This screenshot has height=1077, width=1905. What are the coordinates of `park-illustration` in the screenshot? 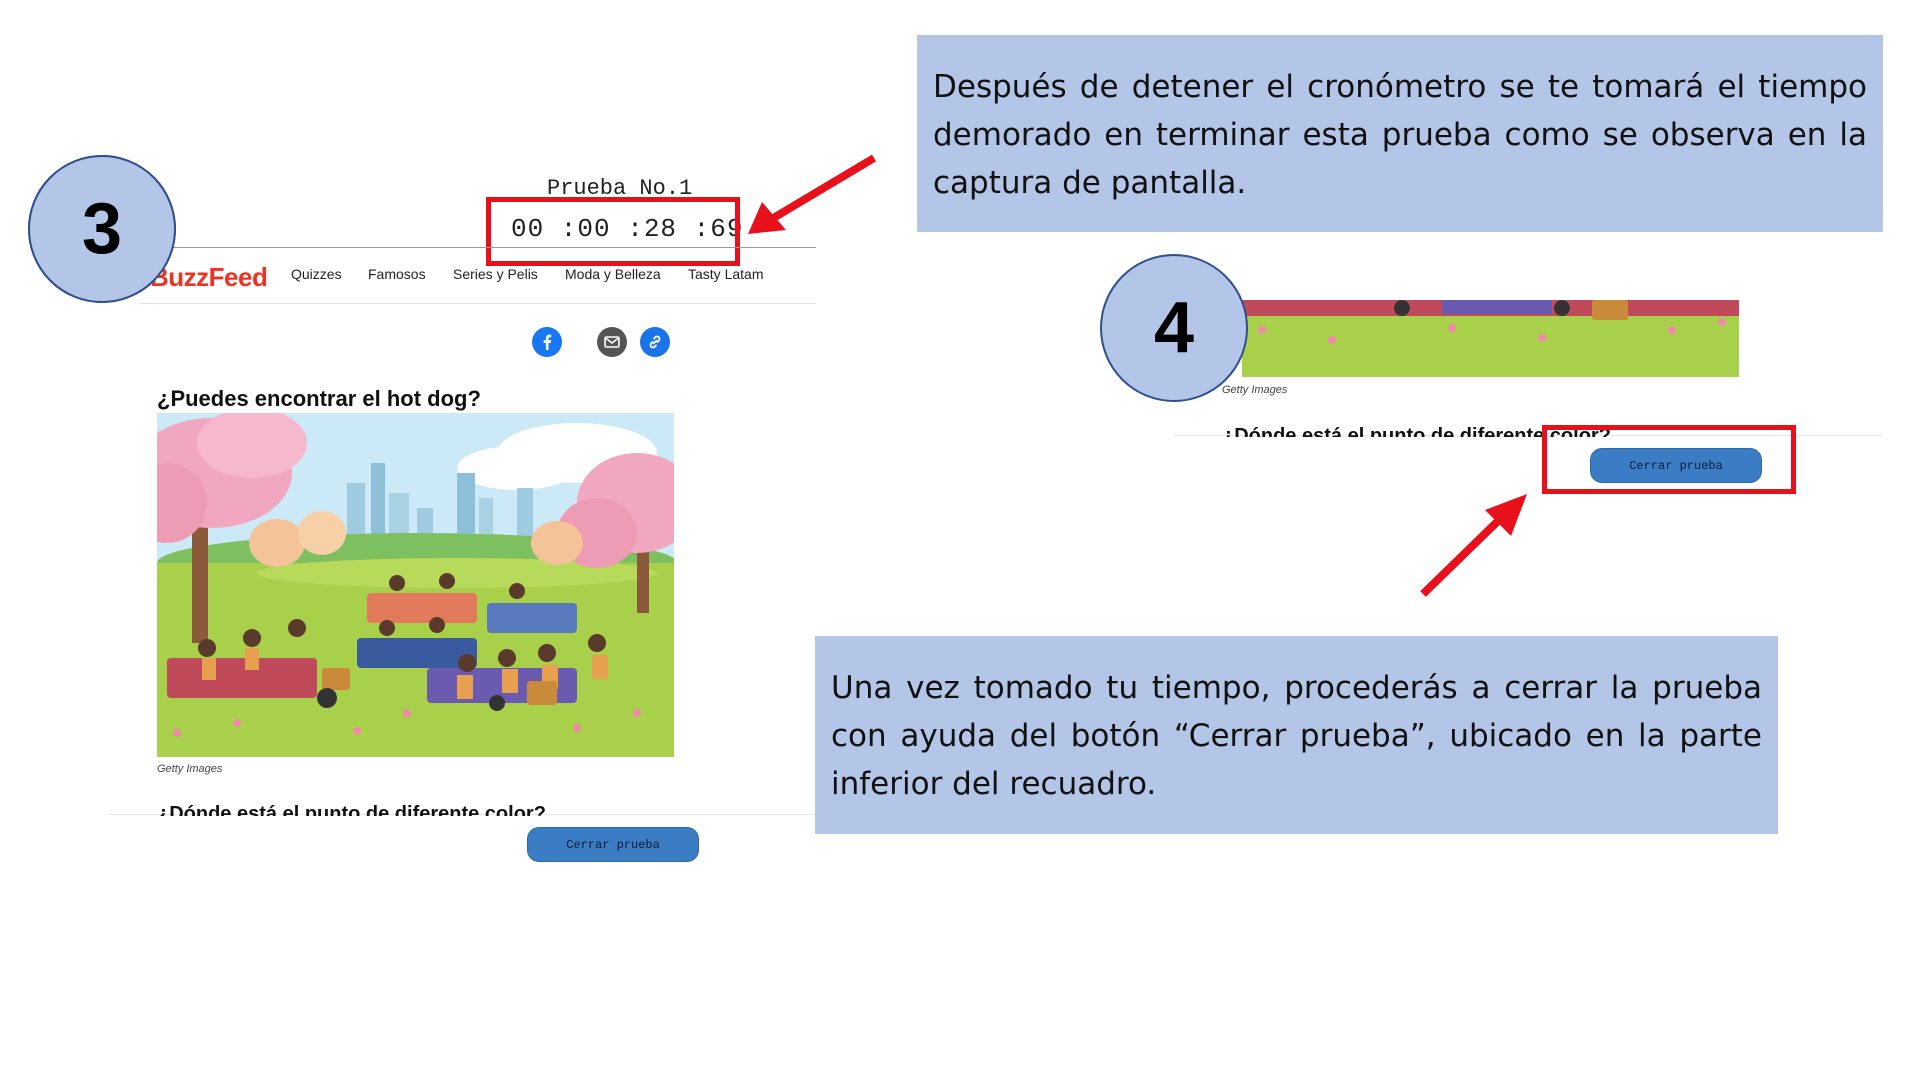 It's located at (415, 585).